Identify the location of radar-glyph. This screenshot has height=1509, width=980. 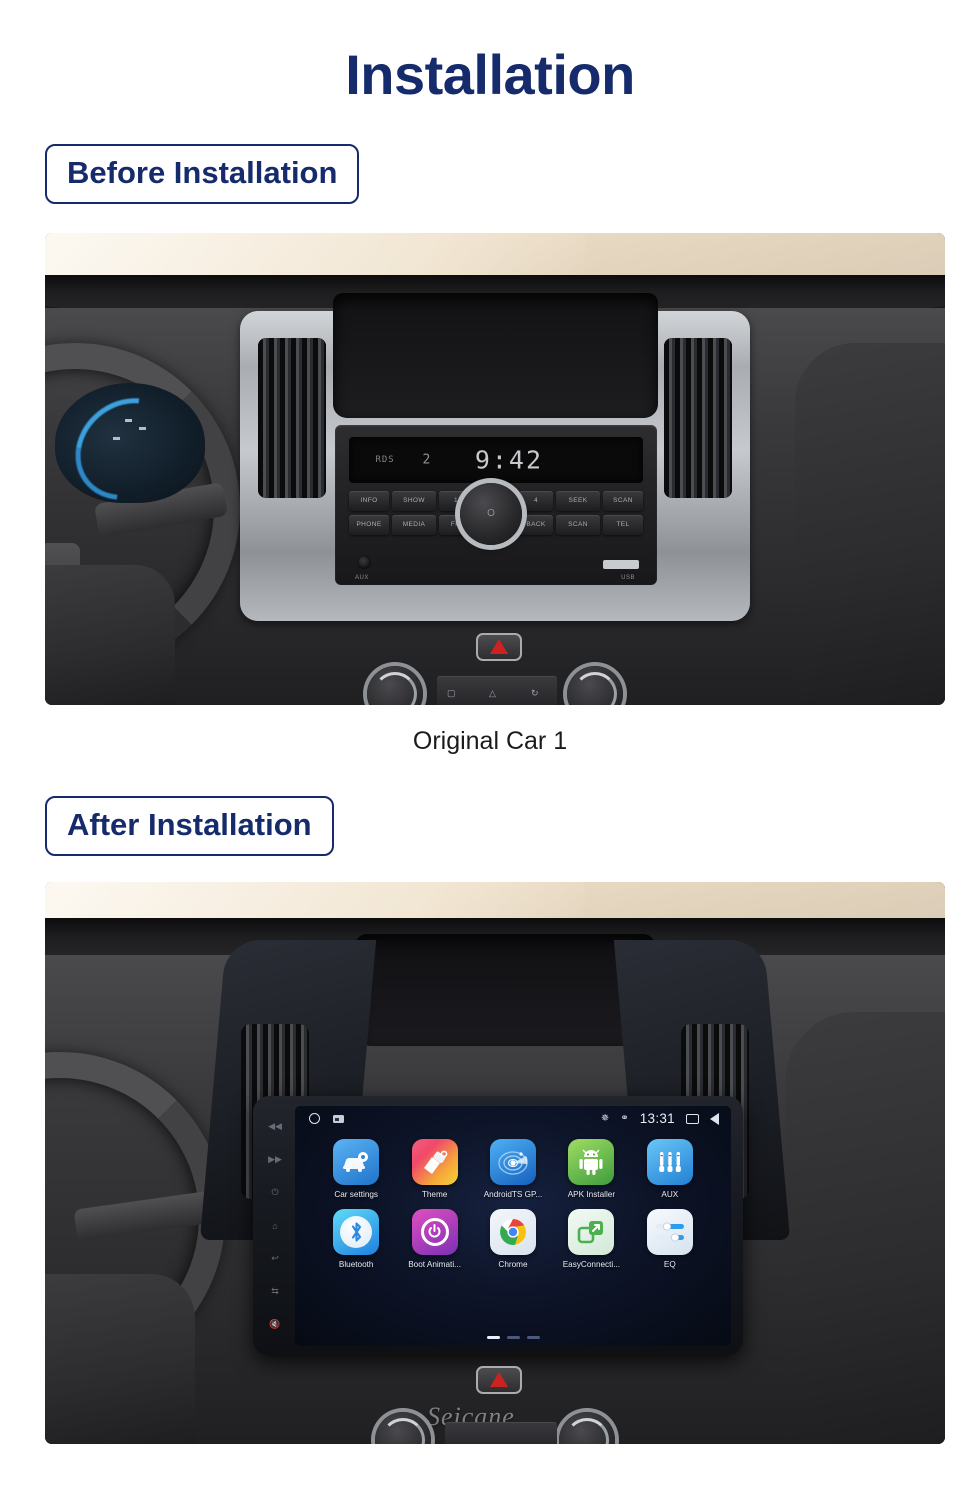
(513, 1162).